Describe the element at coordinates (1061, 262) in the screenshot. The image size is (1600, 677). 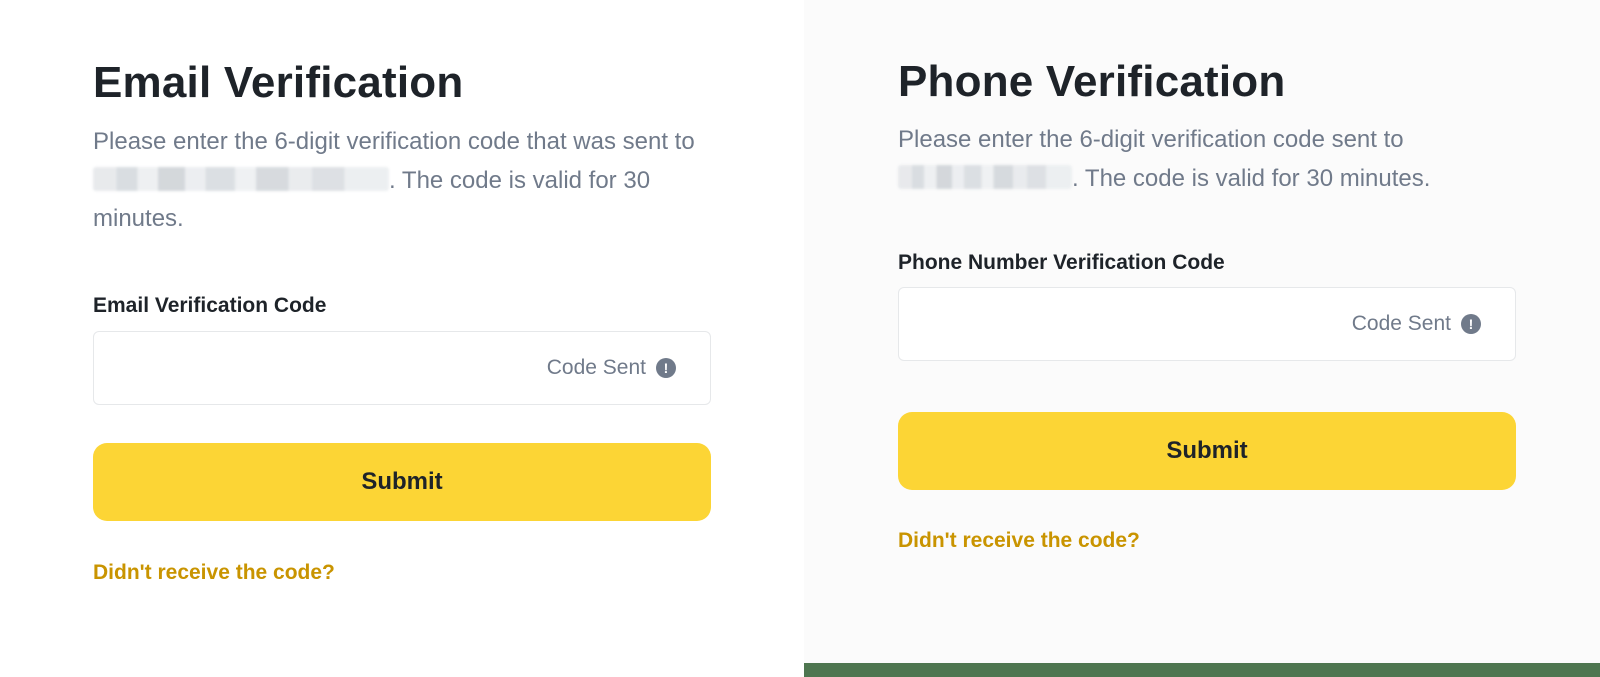
I see `phone-code-field-label: Phone Number Verification Code` at that location.